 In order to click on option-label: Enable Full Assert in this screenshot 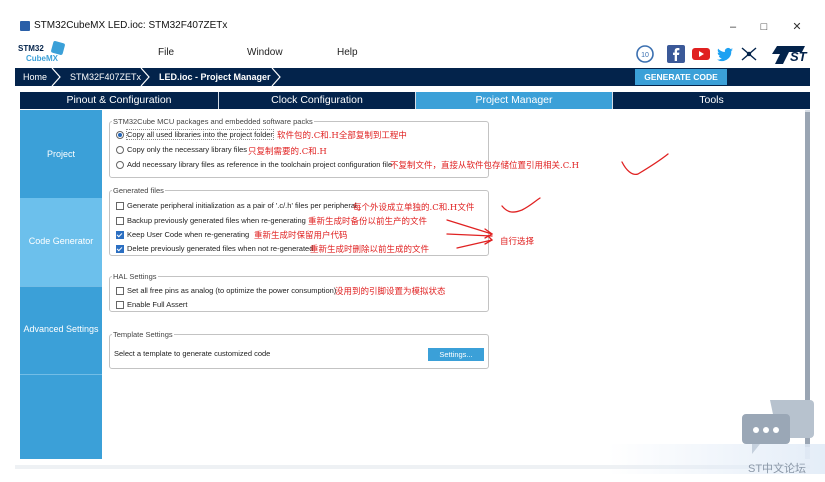, I will do `click(157, 304)`.